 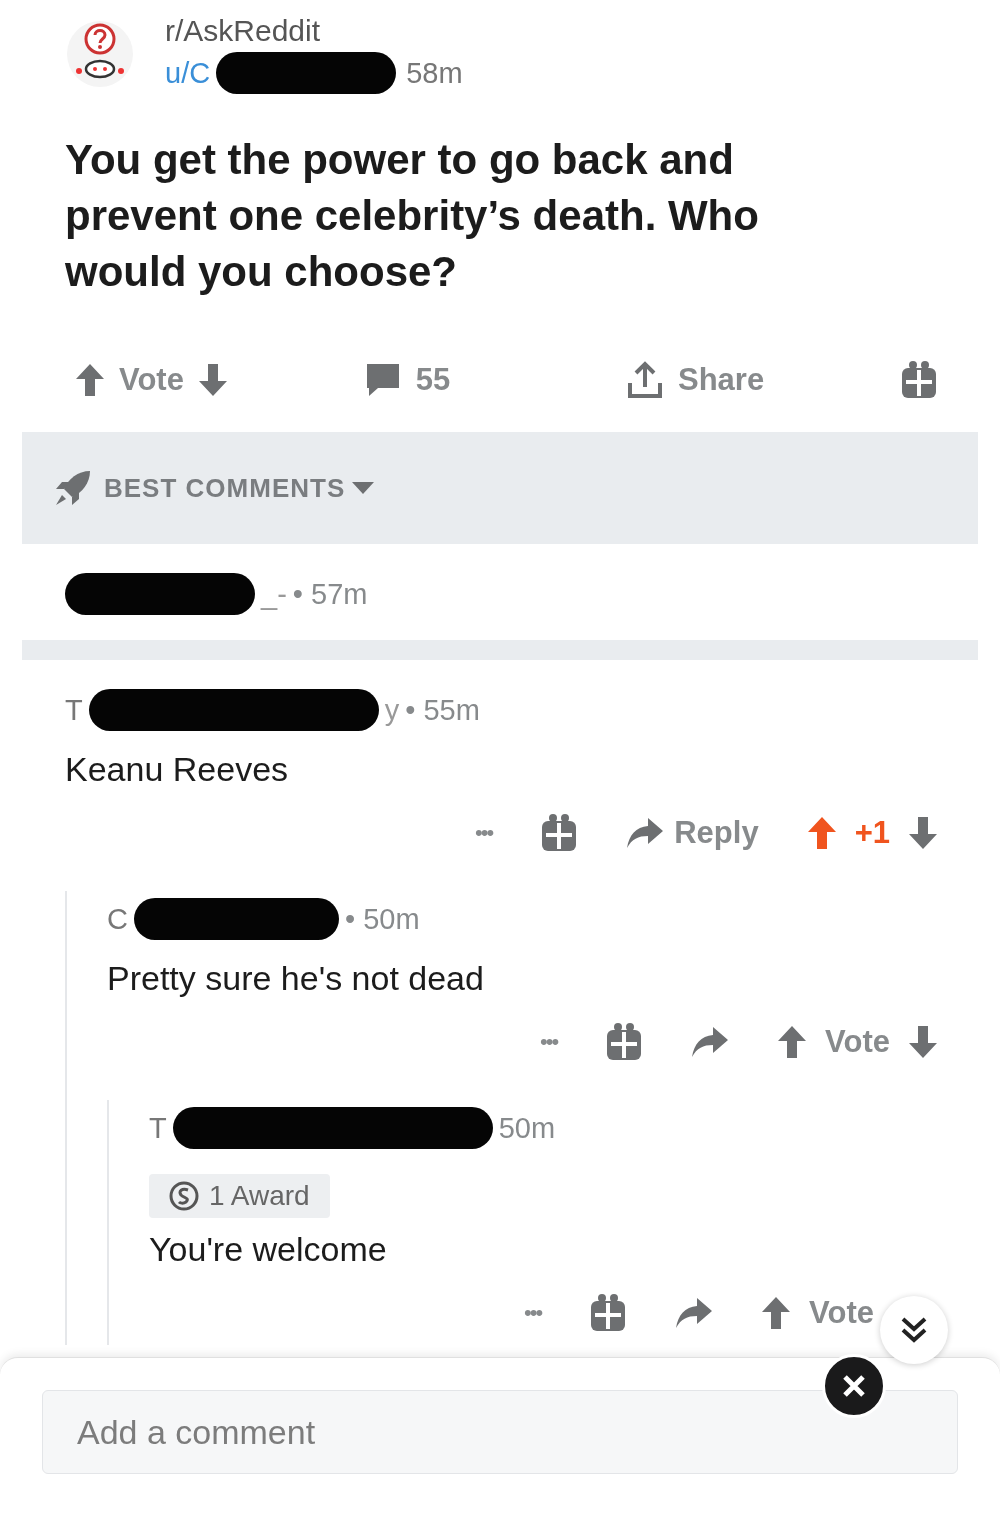 What do you see at coordinates (382, 919) in the screenshot?
I see `comment-time: • 50m` at bounding box center [382, 919].